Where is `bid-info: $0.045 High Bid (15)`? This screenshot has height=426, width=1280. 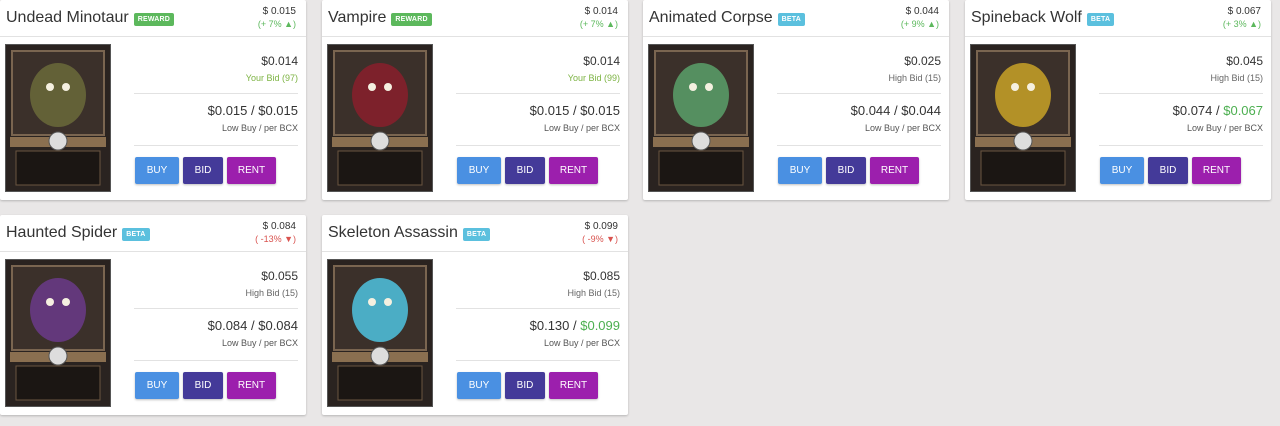
bid-info: $0.045 High Bid (15) is located at coordinates (1178, 68).